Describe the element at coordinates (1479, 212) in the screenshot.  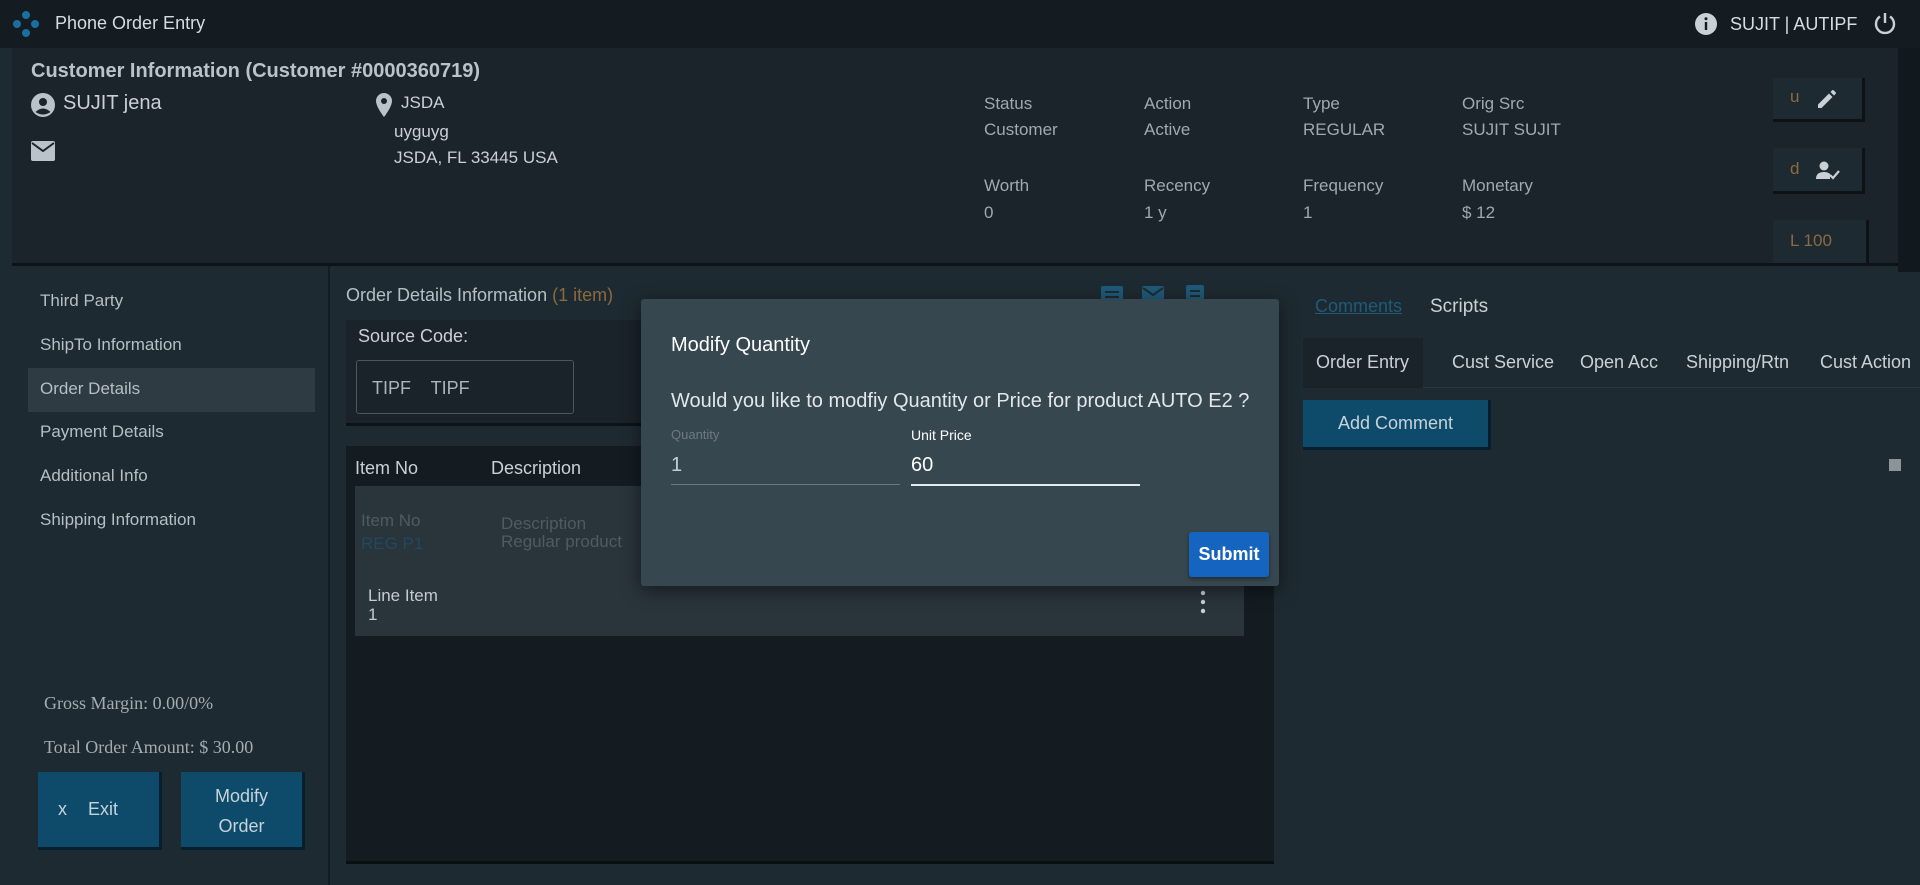
I see `stat-value-monetary: $ 12` at that location.